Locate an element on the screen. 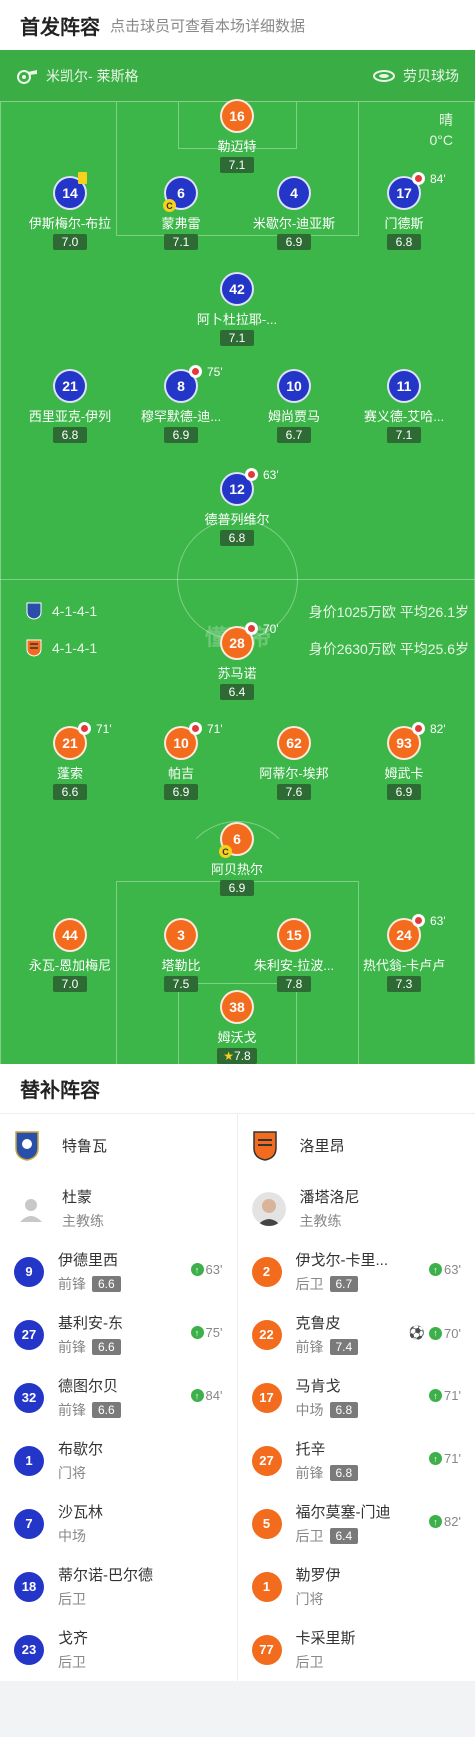 The height and width of the screenshot is (1737, 475). away-formation: 4-1-4-1 is located at coordinates (61, 648).